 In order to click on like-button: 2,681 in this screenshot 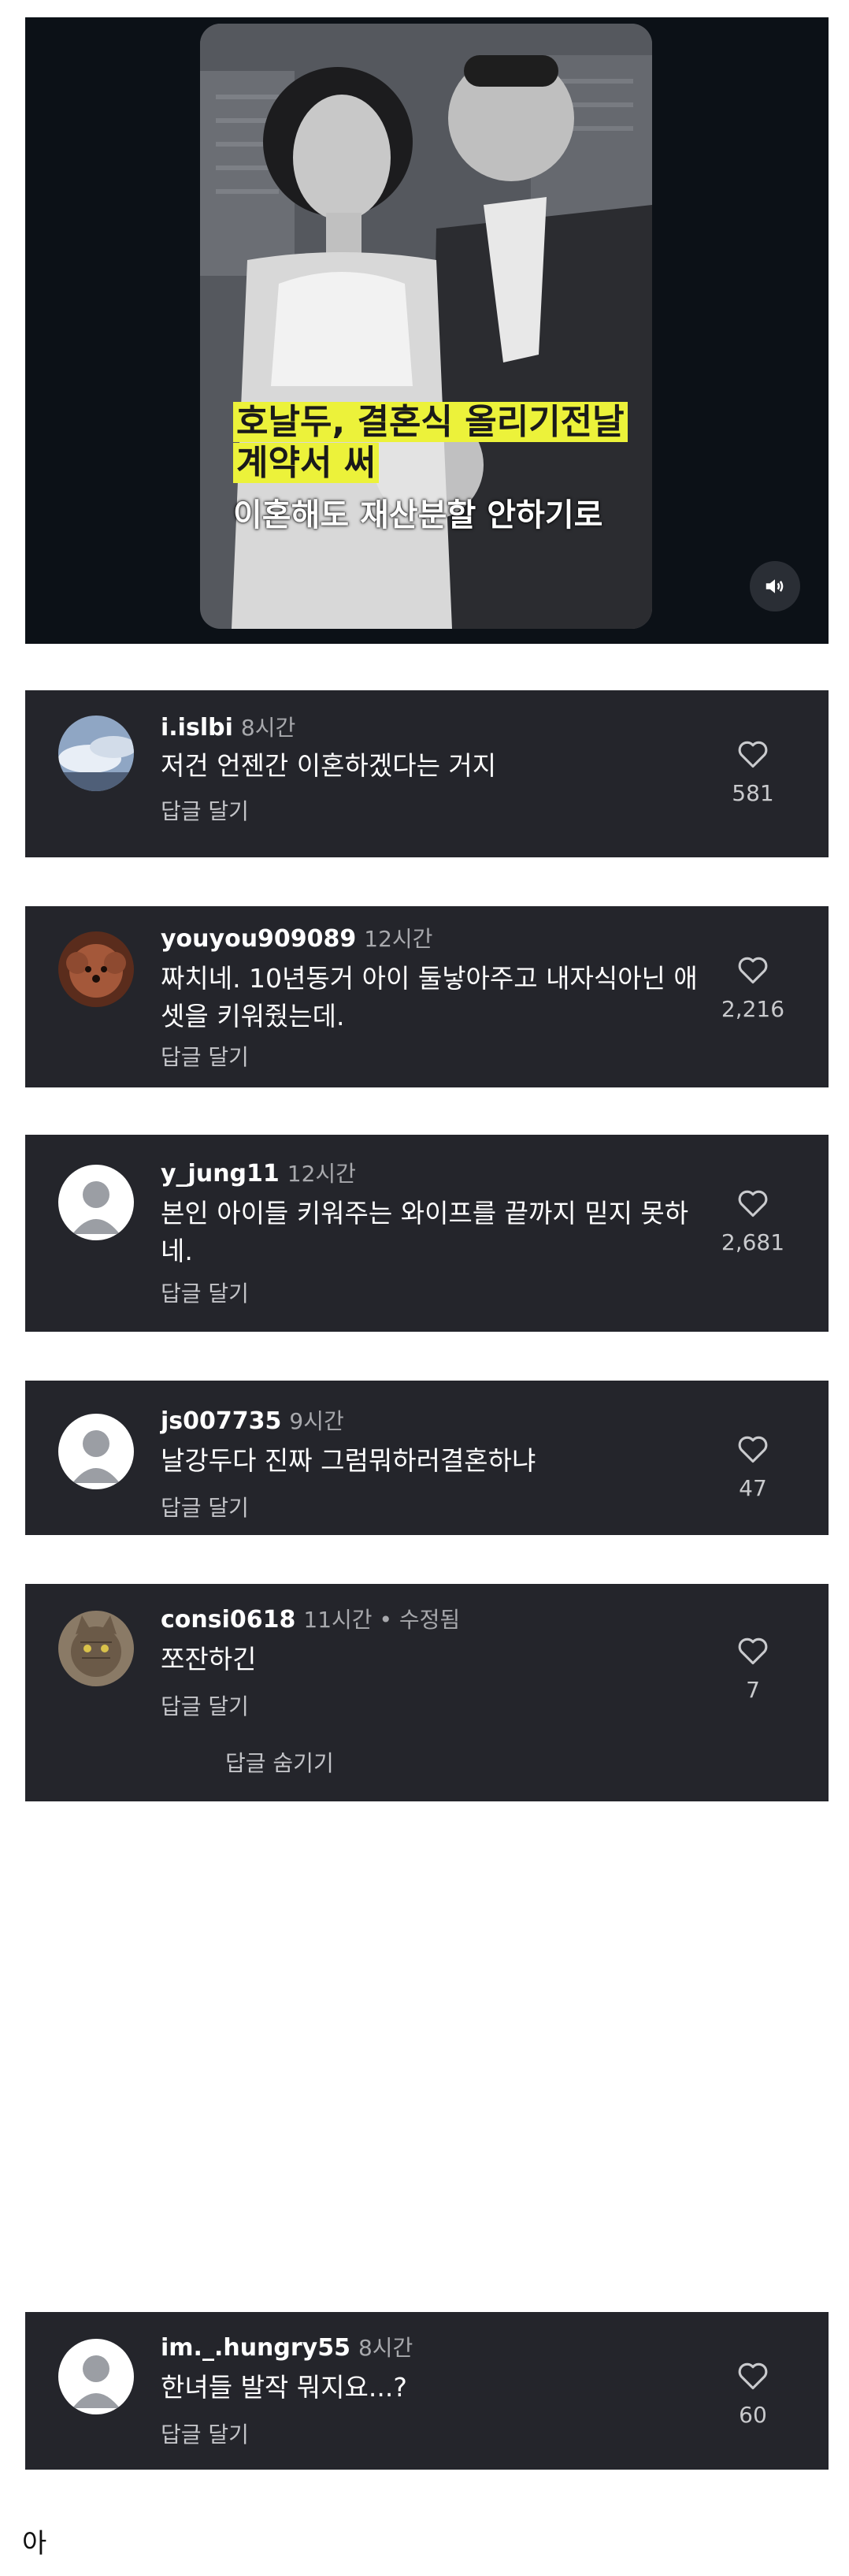, I will do `click(753, 1221)`.